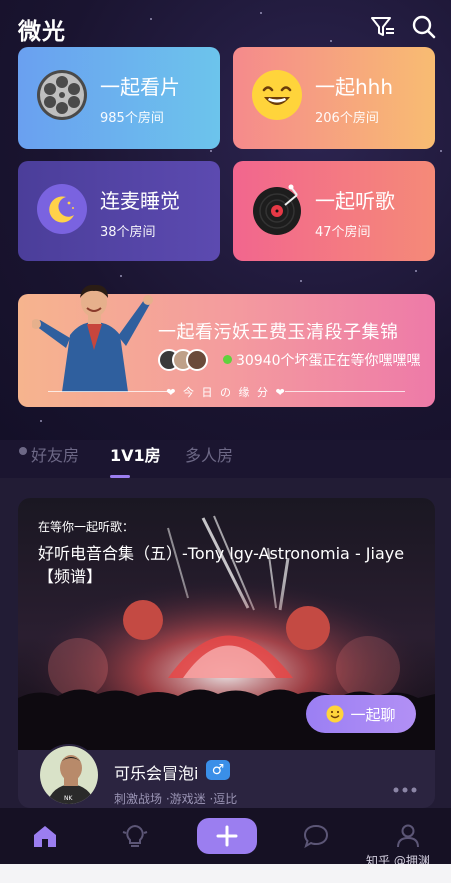 This screenshot has height=883, width=451. Describe the element at coordinates (347, 118) in the screenshot. I see `category-room-count: 206个房间` at that location.